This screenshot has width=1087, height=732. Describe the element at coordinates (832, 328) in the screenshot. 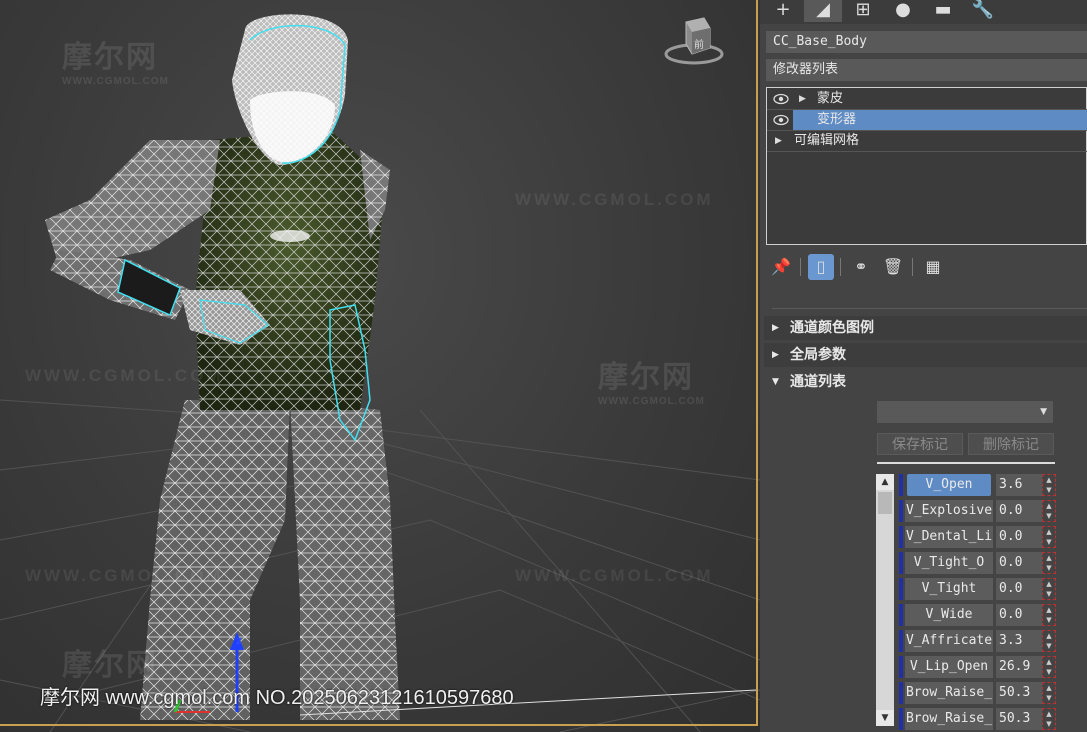

I see `rollout-label: 通道颜色图例` at that location.